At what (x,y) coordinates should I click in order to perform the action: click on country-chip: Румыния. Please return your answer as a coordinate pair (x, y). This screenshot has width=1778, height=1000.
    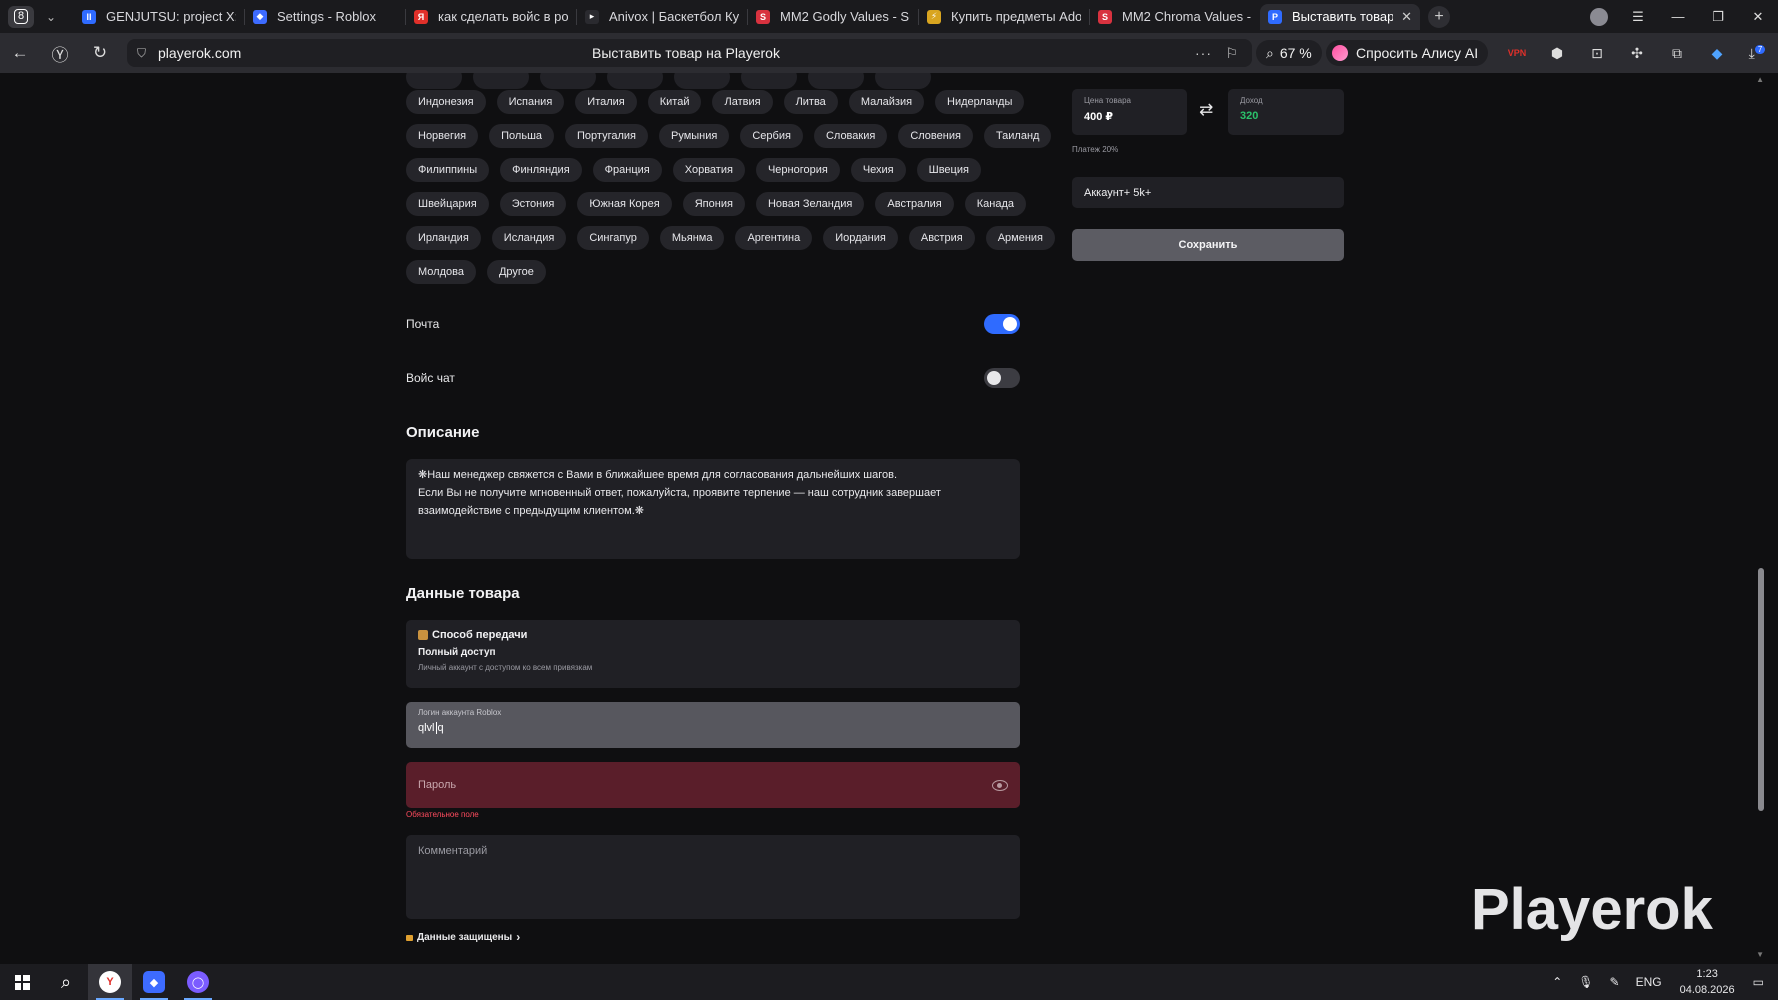
    Looking at the image, I should click on (694, 136).